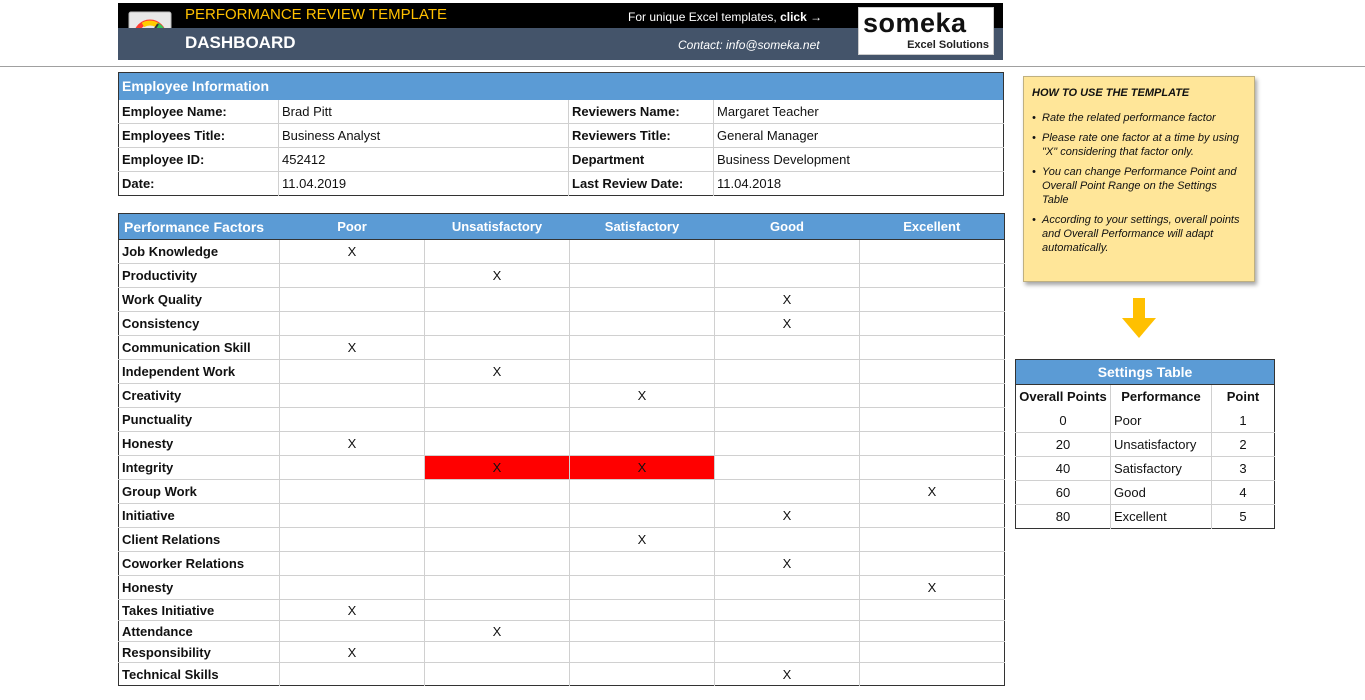 This screenshot has height=700, width=1365. What do you see at coordinates (423, 135) in the screenshot?
I see `field-value: Business Analyst` at bounding box center [423, 135].